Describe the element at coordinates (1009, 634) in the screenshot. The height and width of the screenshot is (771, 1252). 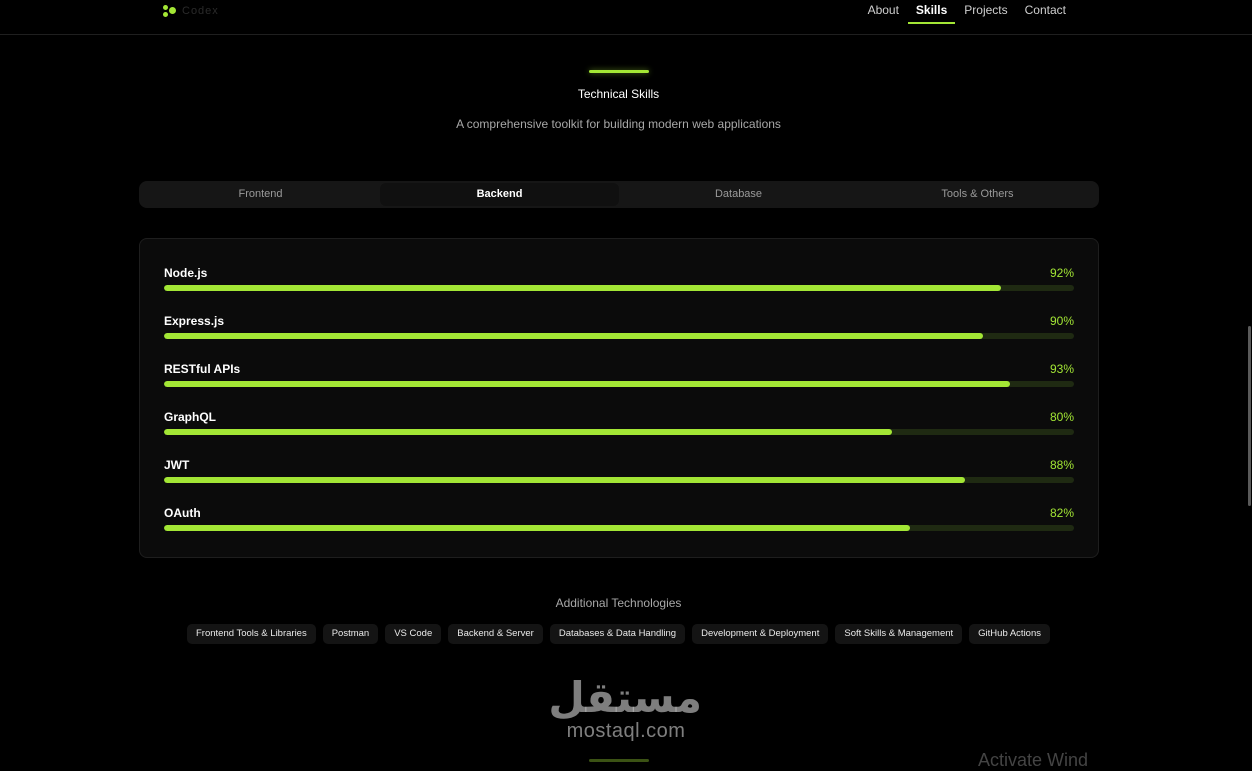
I see `tech-chip: GitHub Actions` at that location.